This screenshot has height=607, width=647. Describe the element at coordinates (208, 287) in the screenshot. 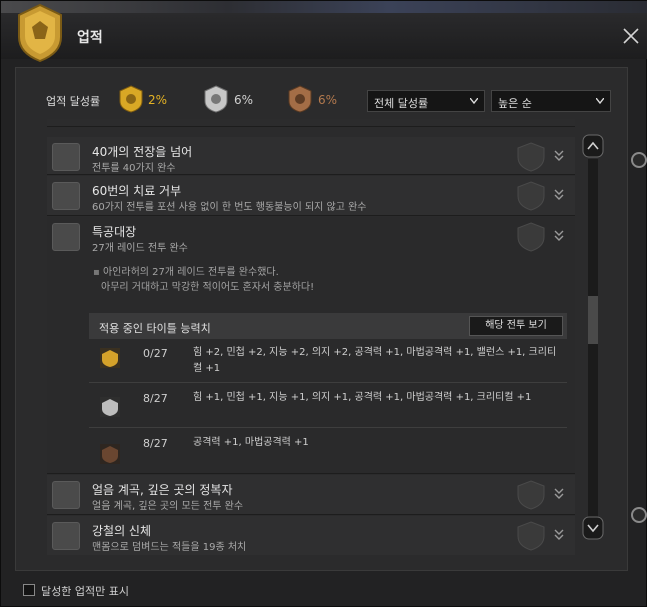

I see `quote-line-2: 아무리 거대하고 막강한 적이어도 혼자서 충분하다!` at that location.